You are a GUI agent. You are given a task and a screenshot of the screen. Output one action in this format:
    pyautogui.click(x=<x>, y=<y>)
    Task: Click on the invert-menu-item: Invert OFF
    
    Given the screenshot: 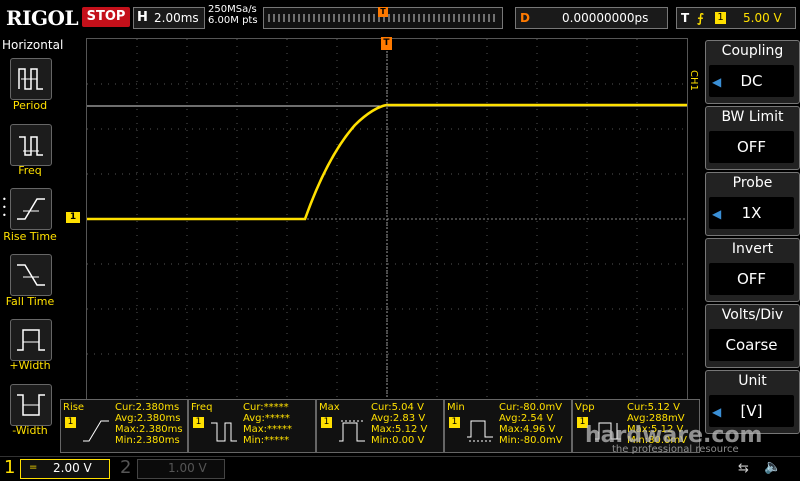 What is the action you would take?
    pyautogui.click(x=752, y=270)
    